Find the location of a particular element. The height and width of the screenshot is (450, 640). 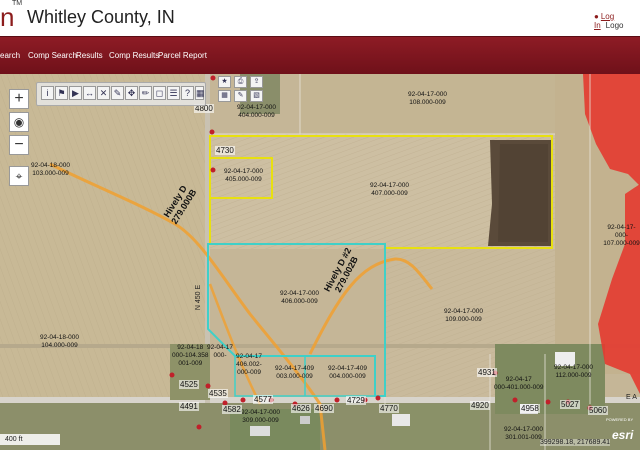

clear-icon: ✕ is located at coordinates (103, 93).